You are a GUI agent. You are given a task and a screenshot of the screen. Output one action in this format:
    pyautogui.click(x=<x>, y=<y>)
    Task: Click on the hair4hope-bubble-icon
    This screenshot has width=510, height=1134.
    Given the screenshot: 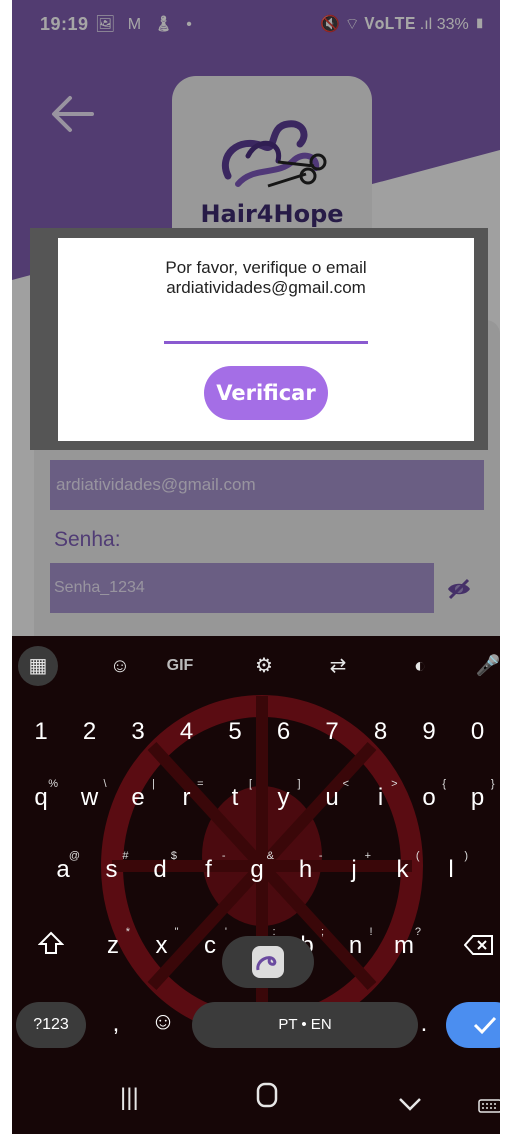 What is the action you would take?
    pyautogui.click(x=268, y=962)
    